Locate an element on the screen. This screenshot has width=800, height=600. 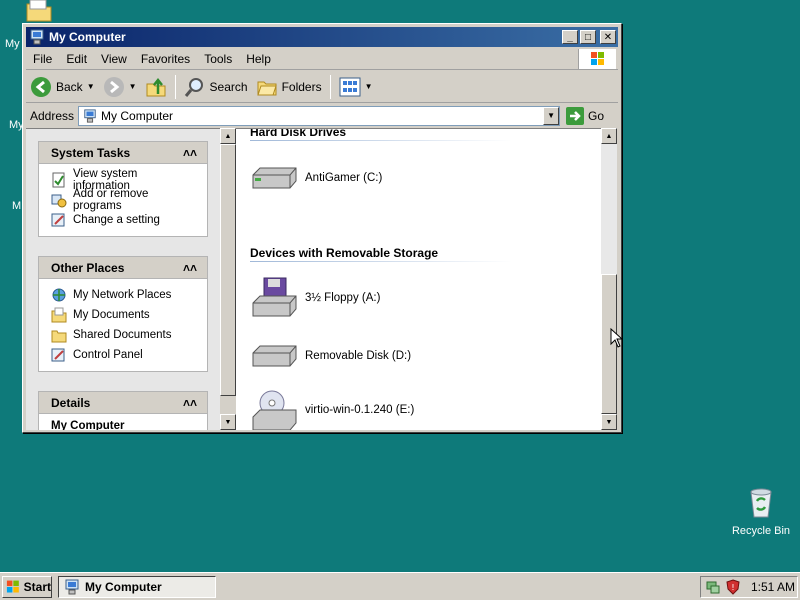
forward-button: ▼ is located at coordinates (120, 87).